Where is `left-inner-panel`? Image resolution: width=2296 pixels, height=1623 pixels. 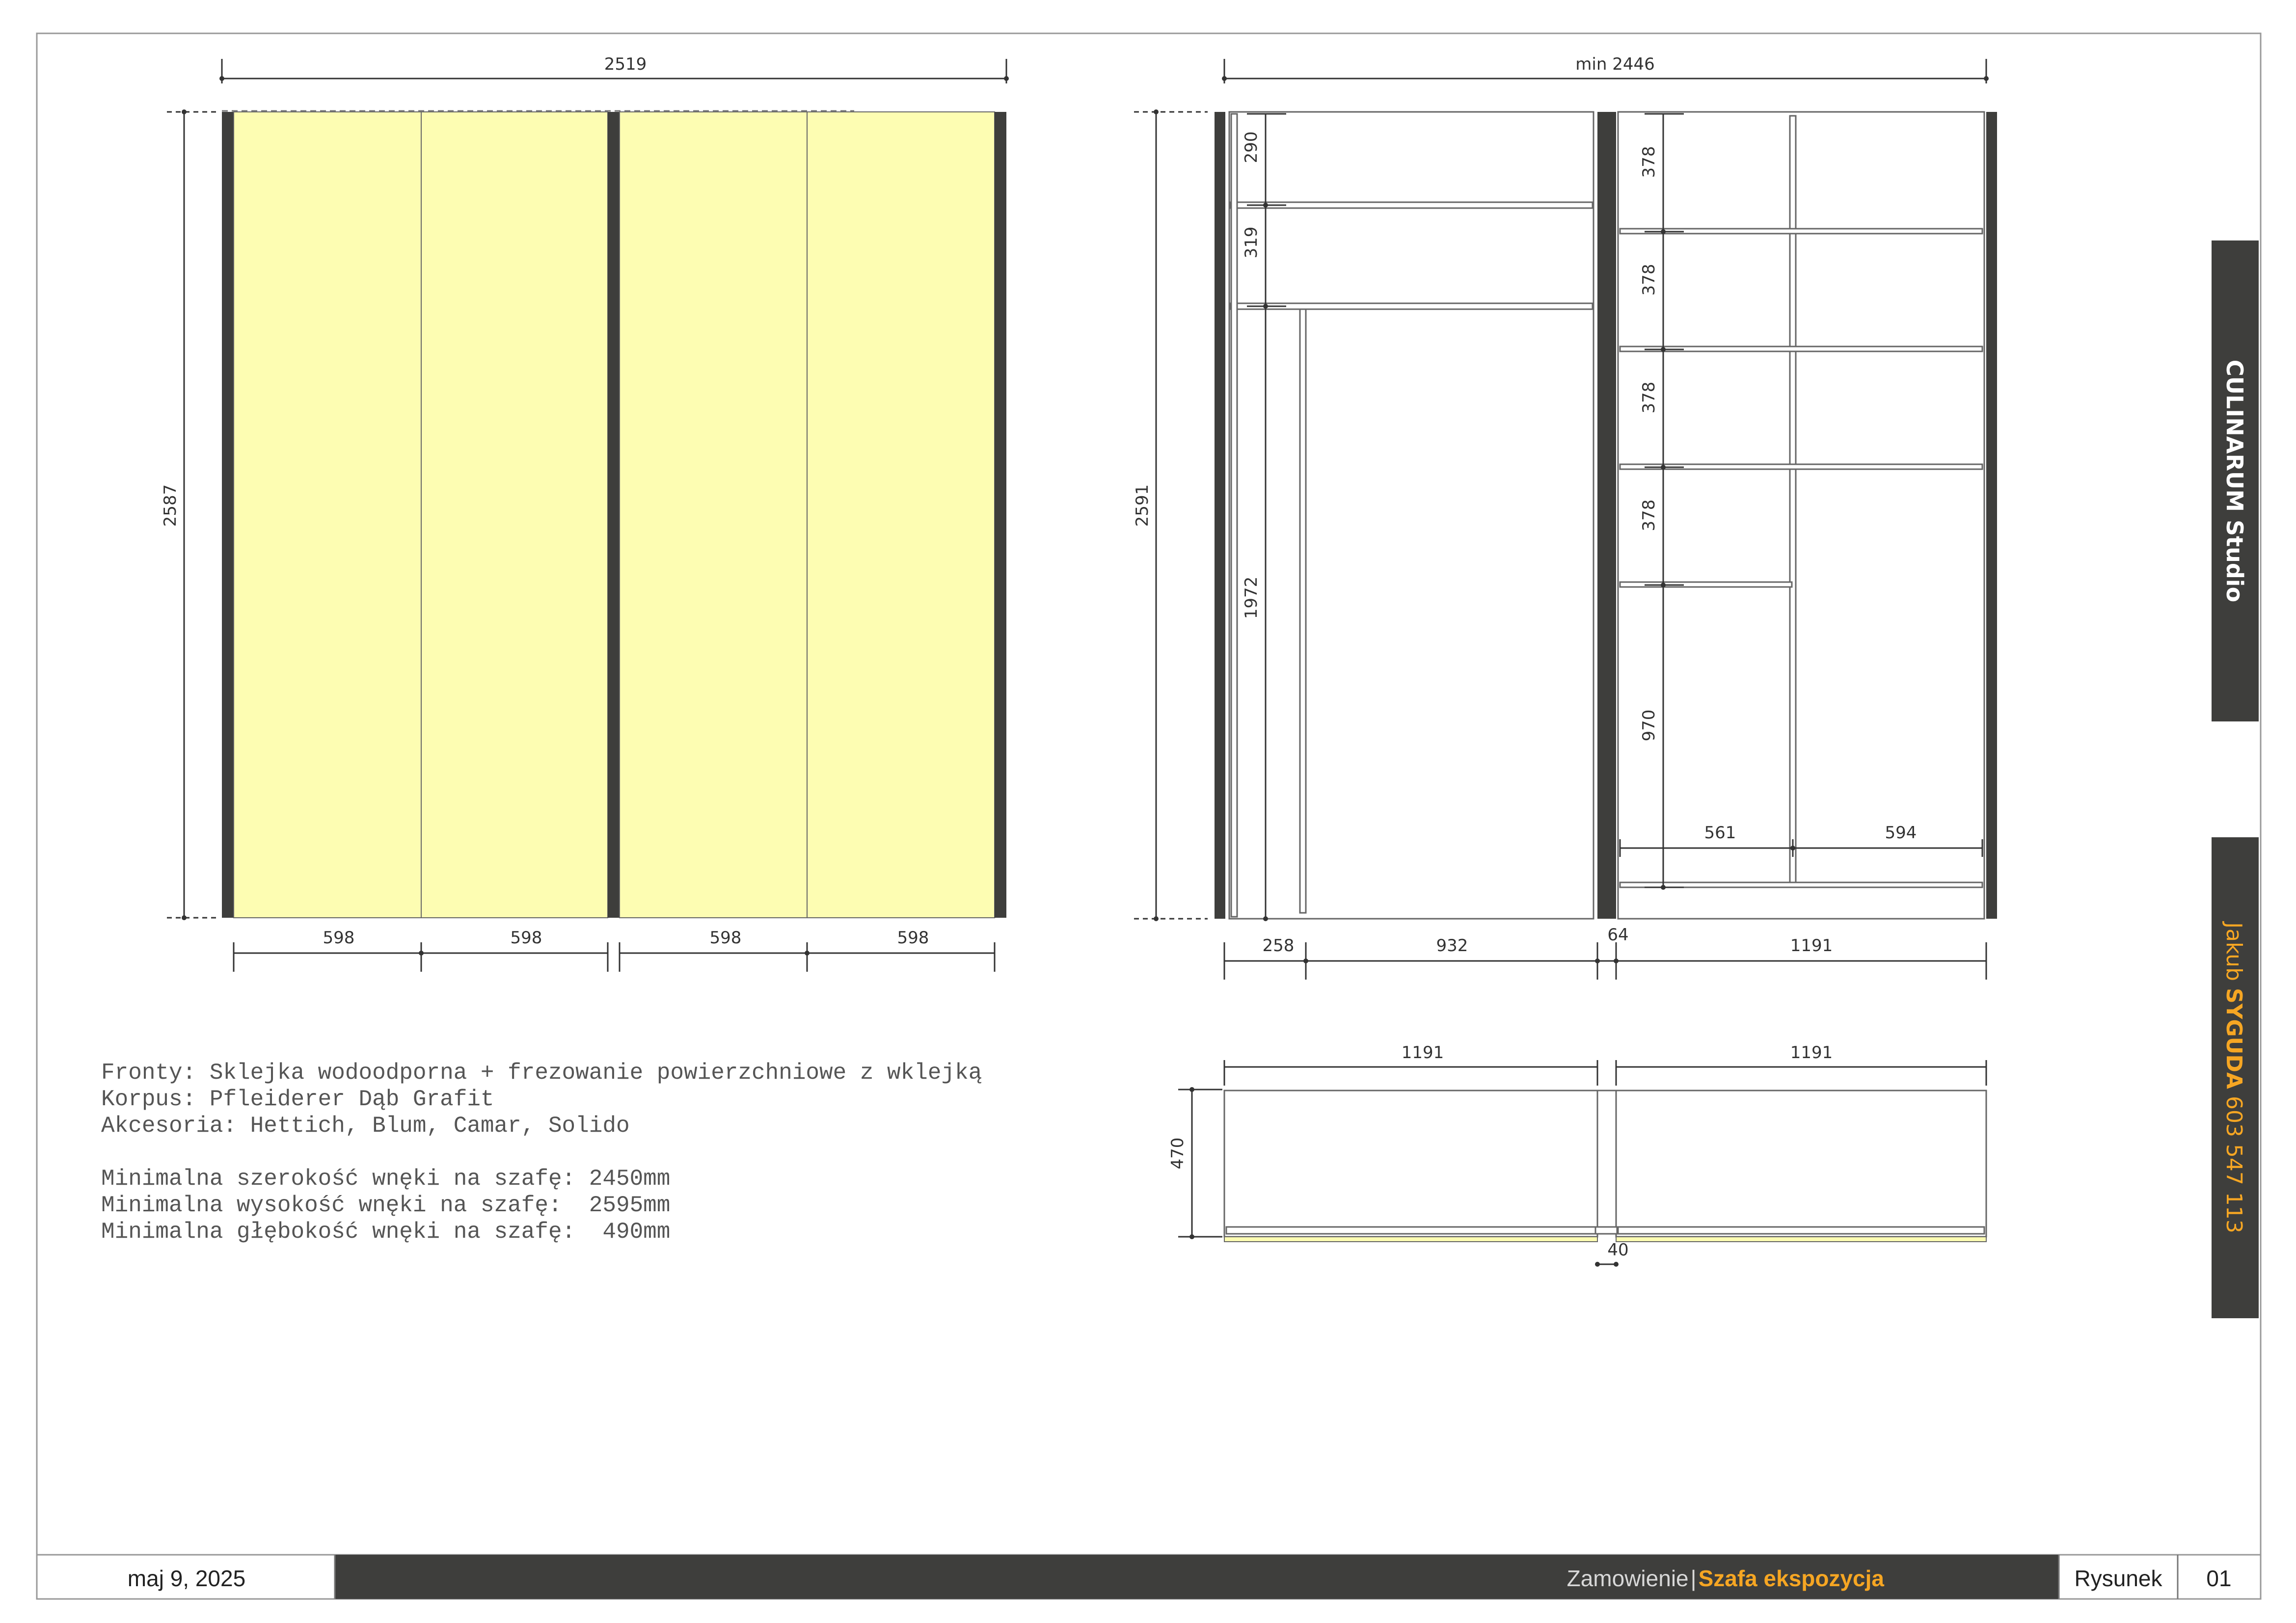
left-inner-panel is located at coordinates (1234, 515).